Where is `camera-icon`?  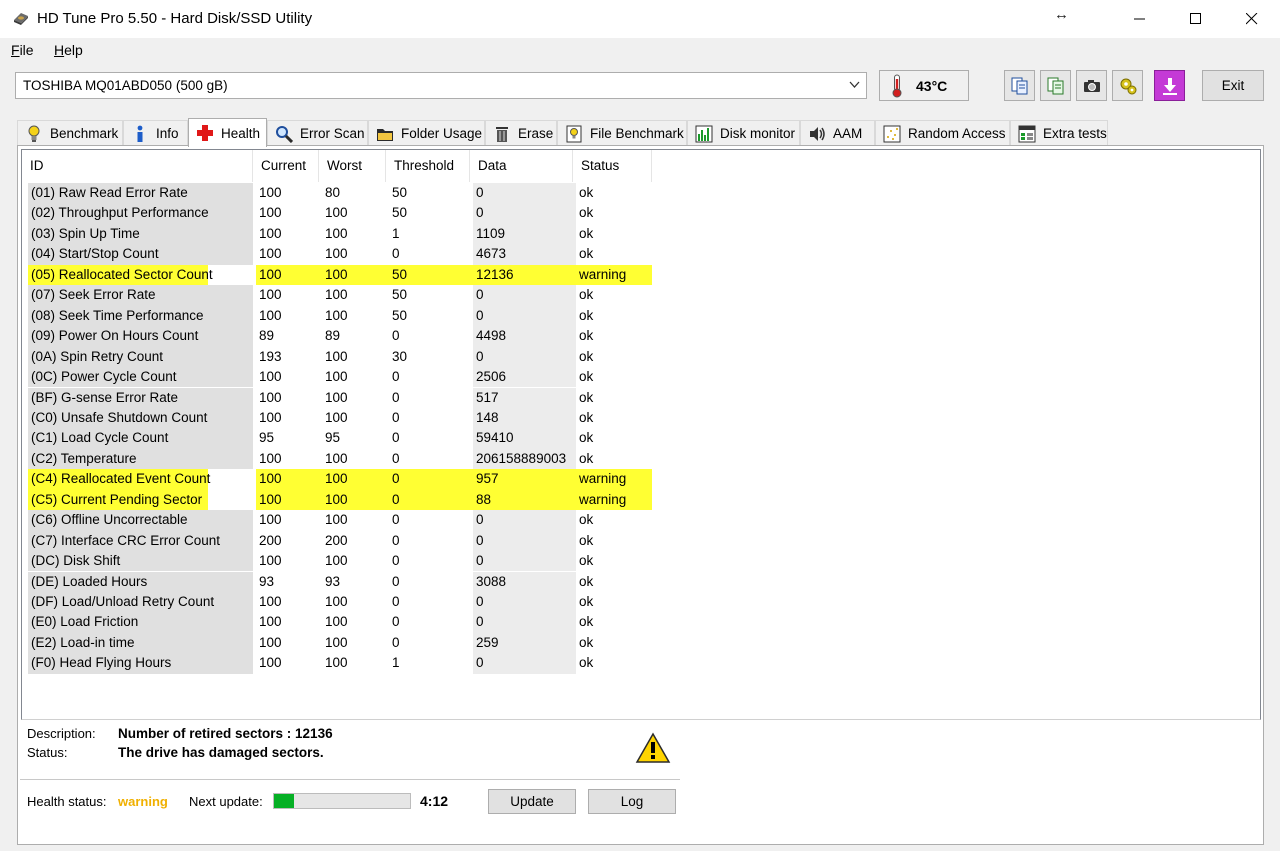
camera-icon is located at coordinates (1091, 85).